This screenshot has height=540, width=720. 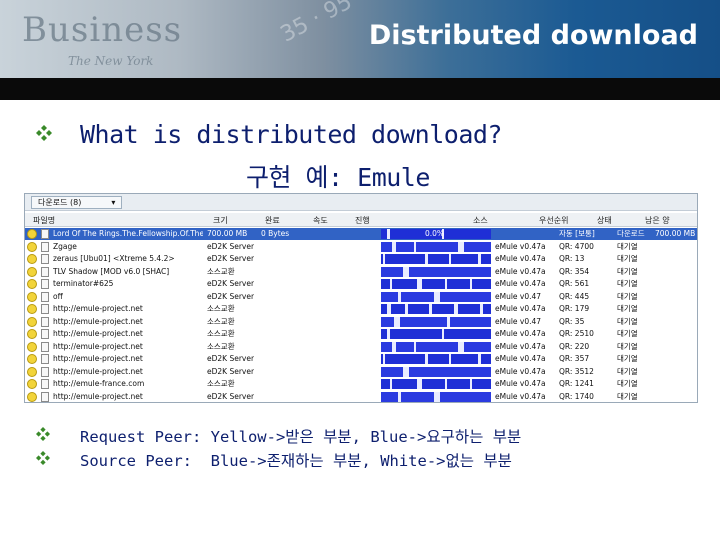 I want to click on column-header-name: 파일명, so click(x=44, y=220).